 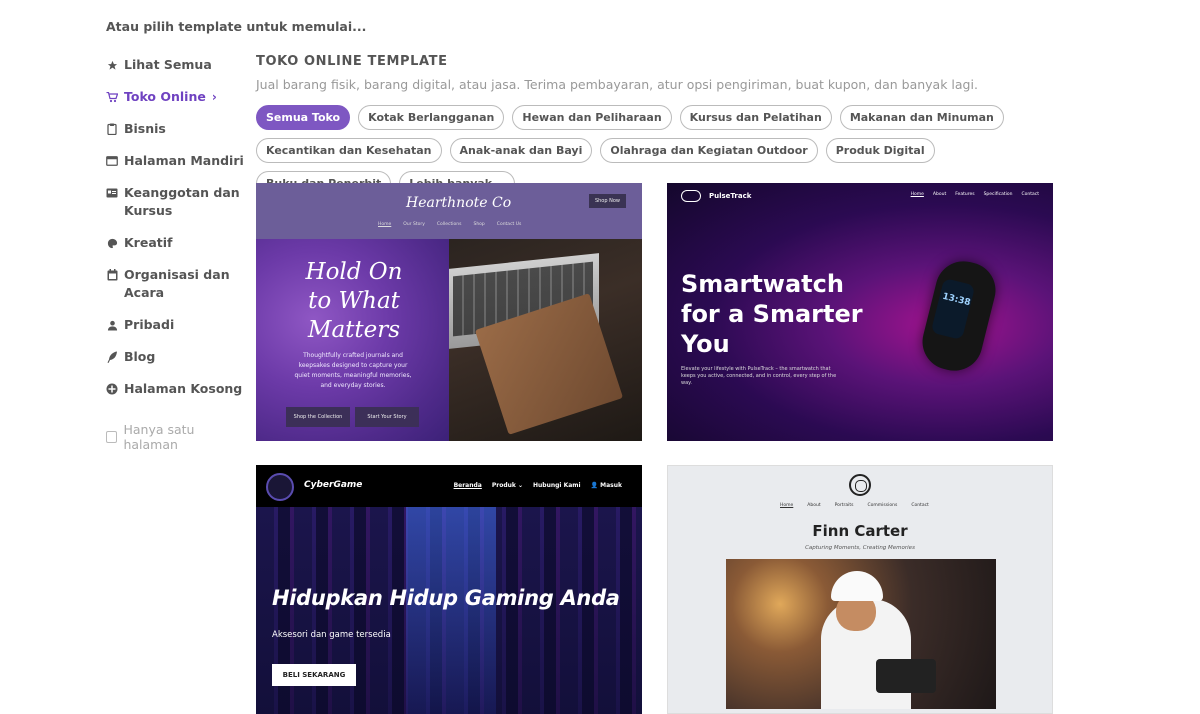 I want to click on sidebar-item-label: Kreatif, so click(x=148, y=242).